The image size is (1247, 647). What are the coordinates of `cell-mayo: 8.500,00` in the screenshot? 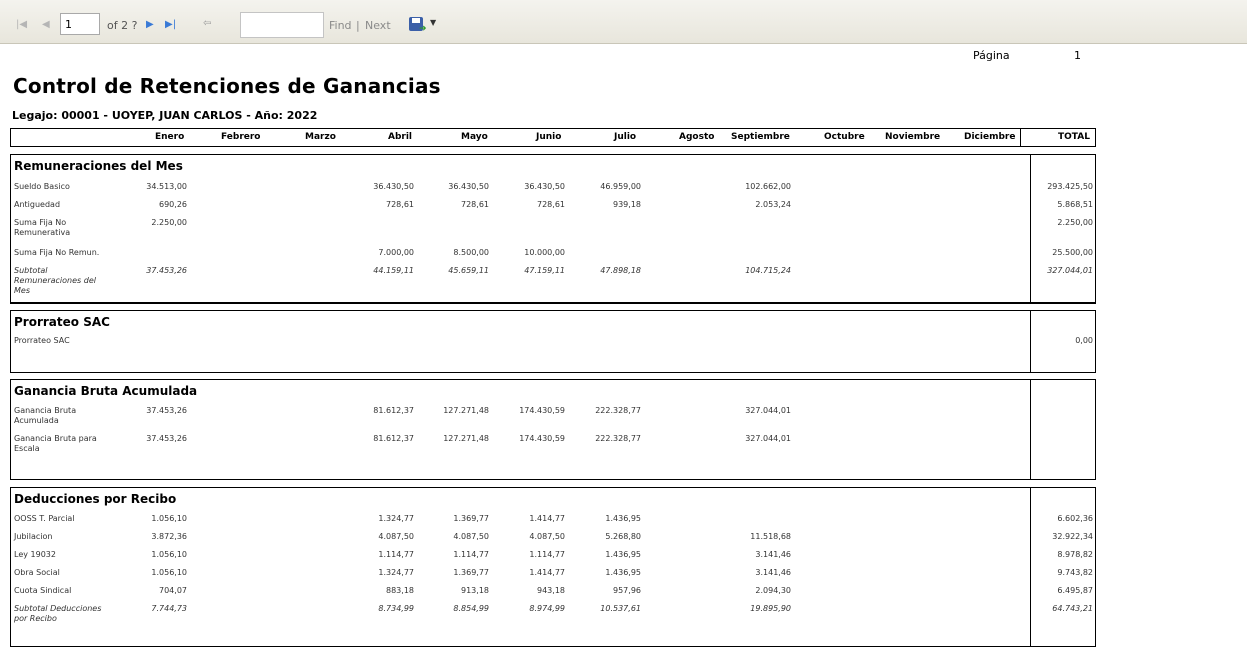 It's located at (471, 252).